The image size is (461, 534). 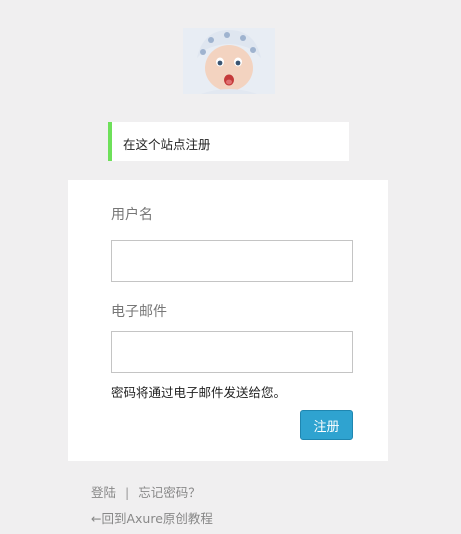 I want to click on notice-text: 在这个站点注册, so click(x=167, y=144).